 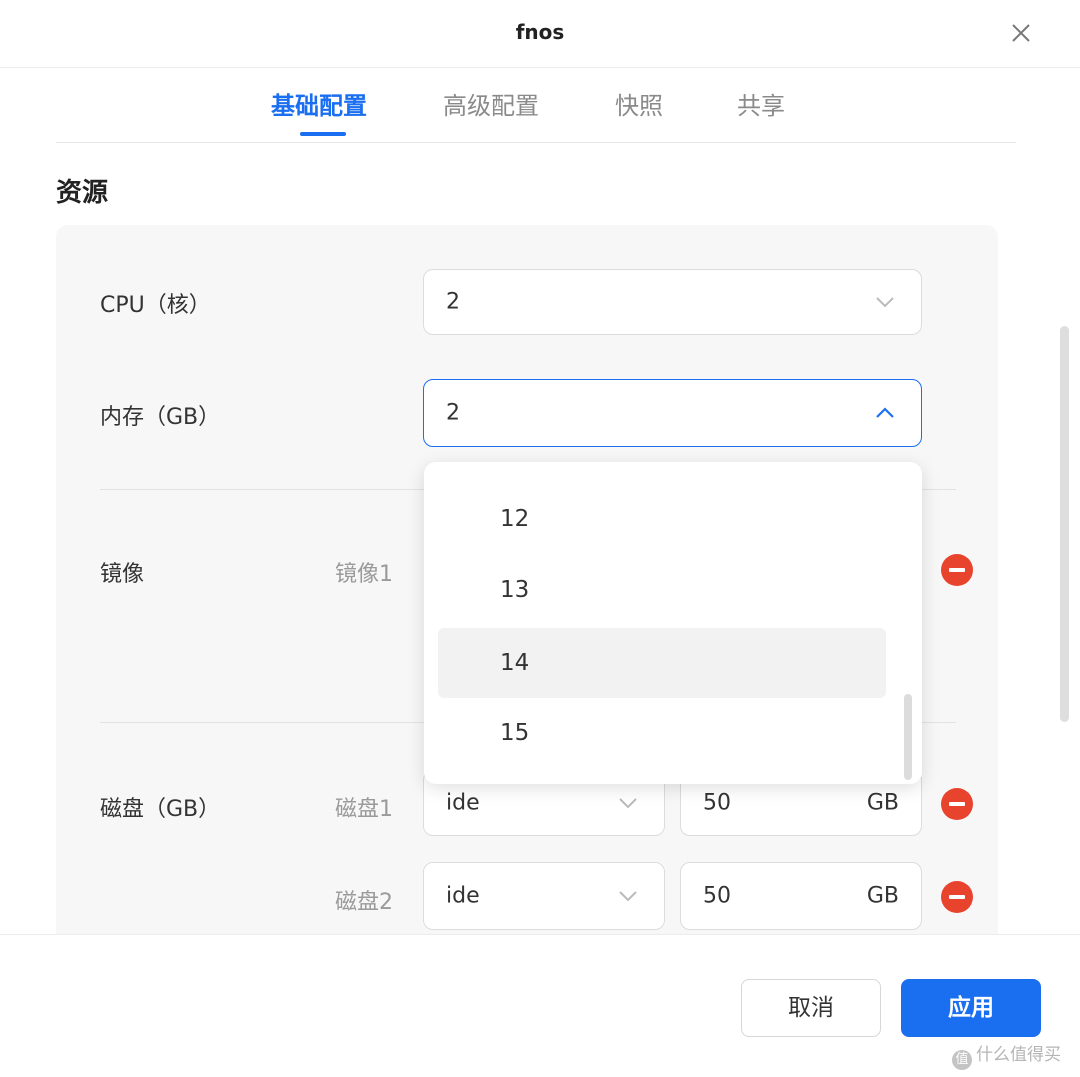 I want to click on title-bar: fnos, so click(x=540, y=34).